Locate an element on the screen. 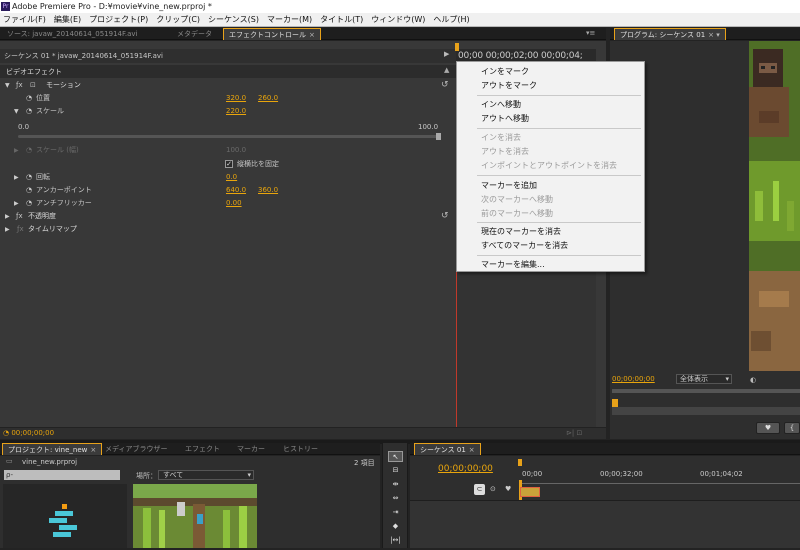 The width and height of the screenshot is (800, 550). tab-history: ヒストリー is located at coordinates (300, 449).